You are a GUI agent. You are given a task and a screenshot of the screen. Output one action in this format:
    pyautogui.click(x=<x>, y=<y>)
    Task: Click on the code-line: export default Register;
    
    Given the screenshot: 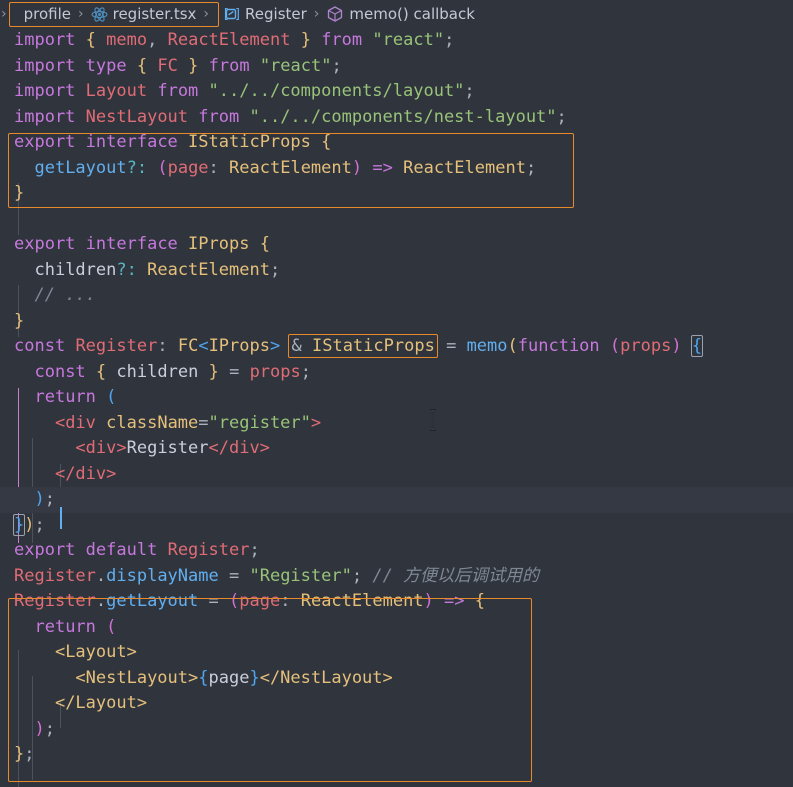 What is the action you would take?
    pyautogui.click(x=396, y=551)
    